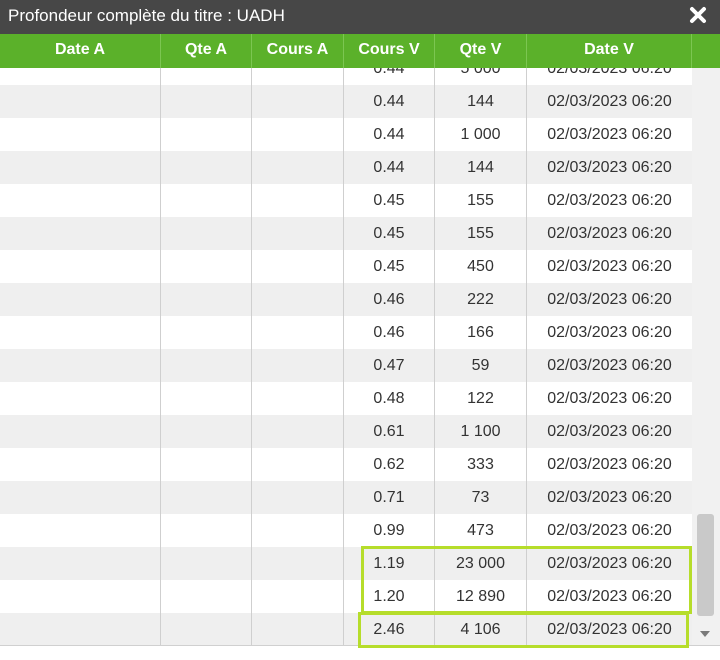  Describe the element at coordinates (481, 497) in the screenshot. I see `cell-qte-v: 73` at that location.